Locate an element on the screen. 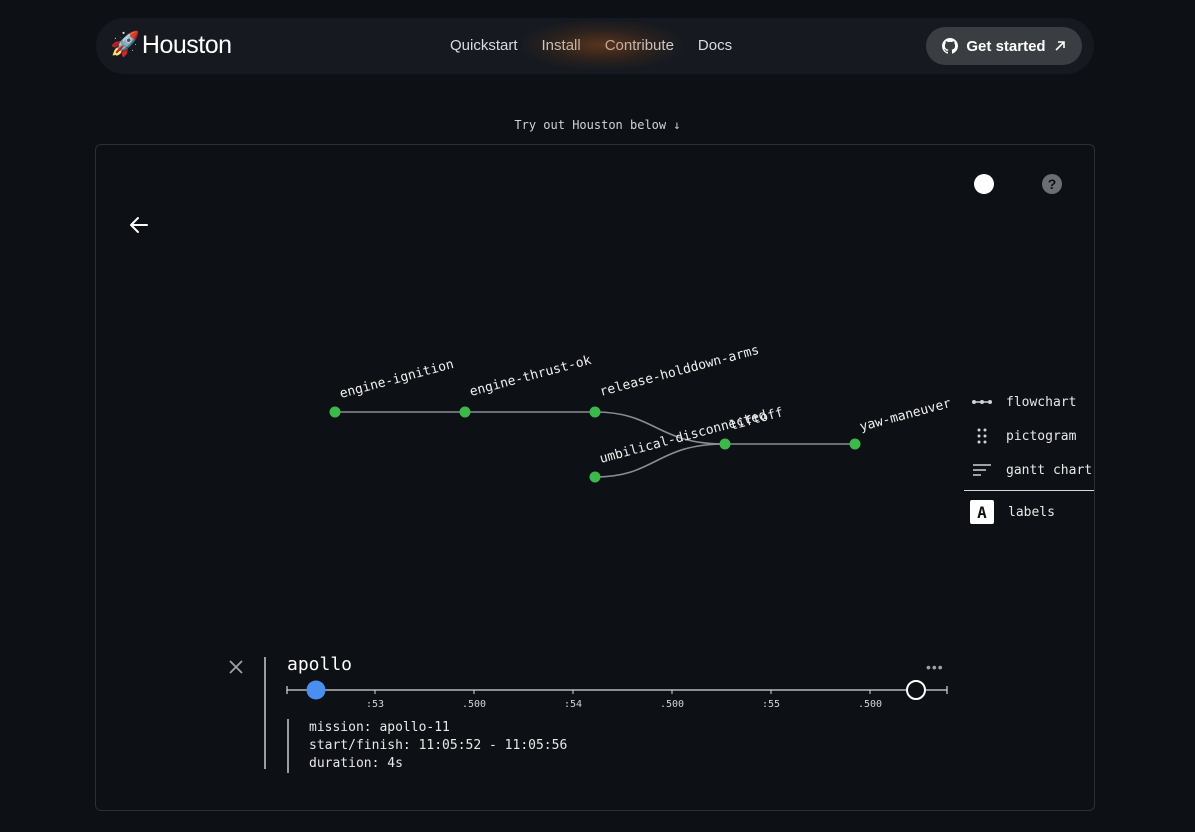  view-menu-divider is located at coordinates (1029, 490).